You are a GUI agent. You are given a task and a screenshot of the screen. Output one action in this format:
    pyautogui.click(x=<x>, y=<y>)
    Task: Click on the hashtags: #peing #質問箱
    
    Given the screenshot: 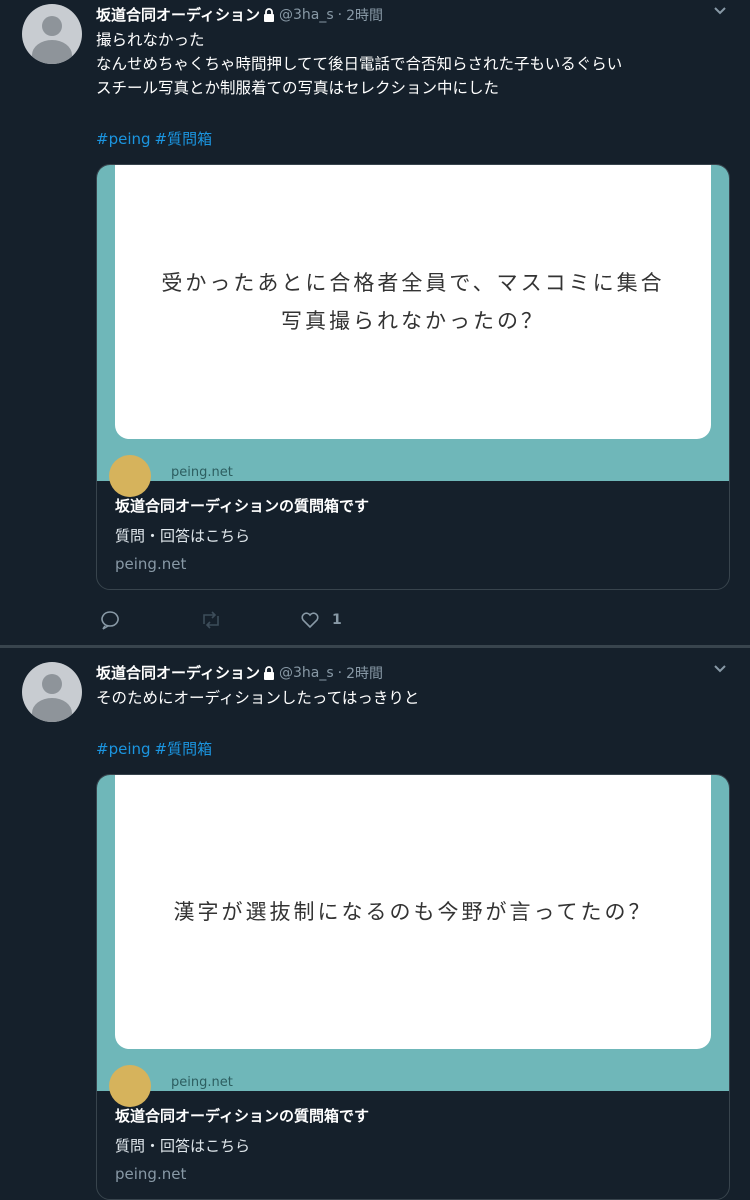 What is the action you would take?
    pyautogui.click(x=156, y=748)
    